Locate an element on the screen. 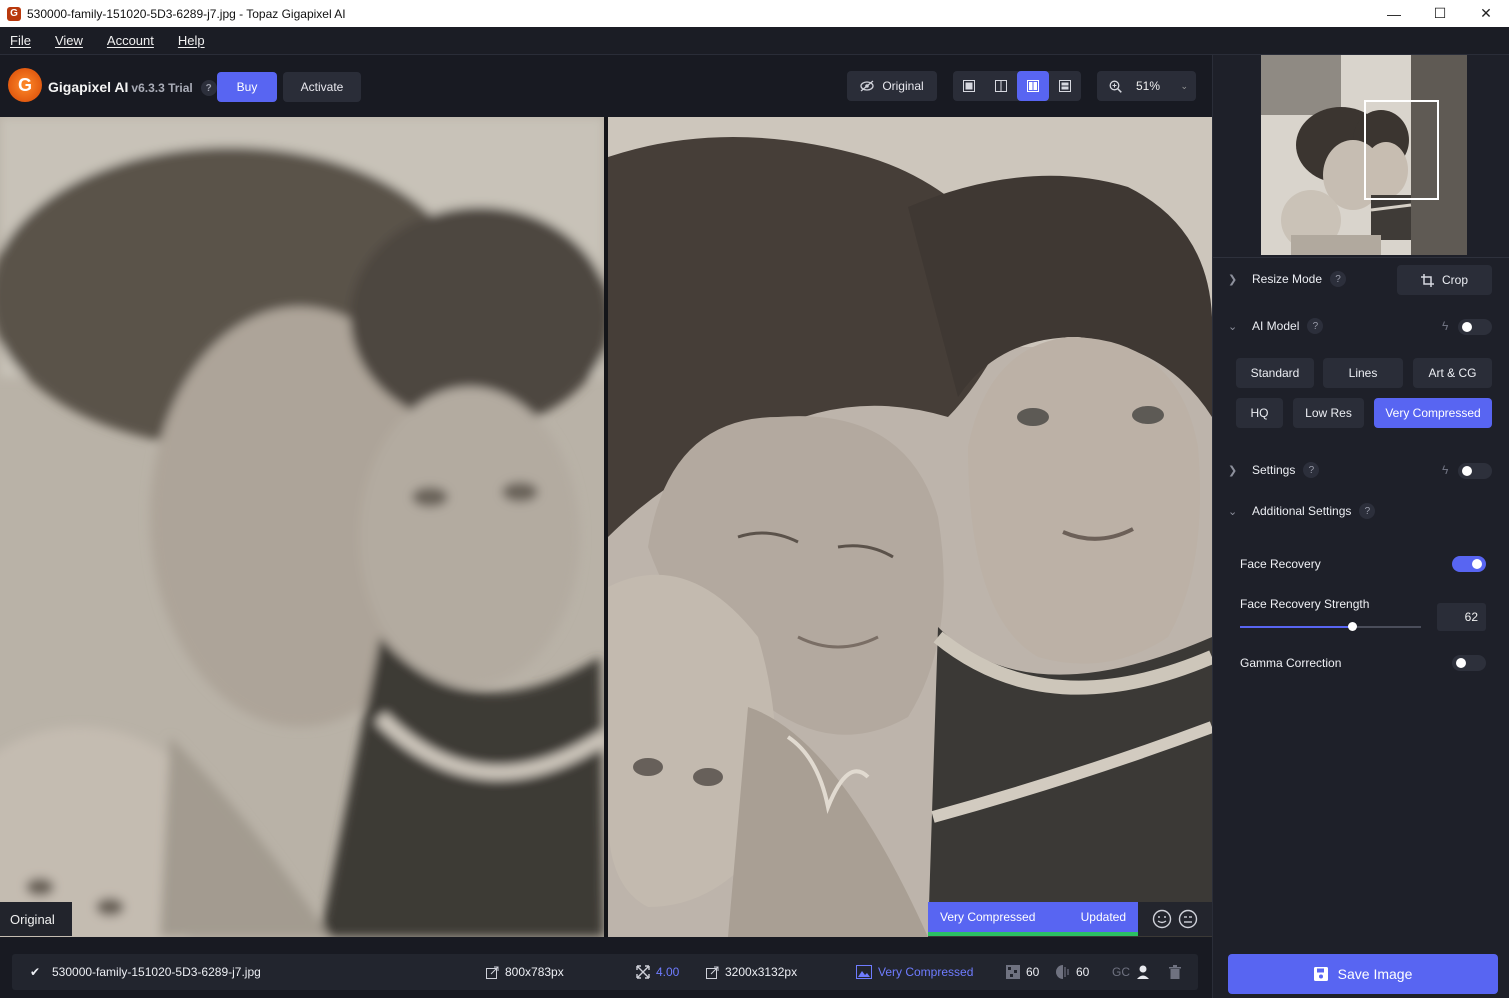 The width and height of the screenshot is (1509, 998). ai-model-auto-toggle is located at coordinates (1475, 327).